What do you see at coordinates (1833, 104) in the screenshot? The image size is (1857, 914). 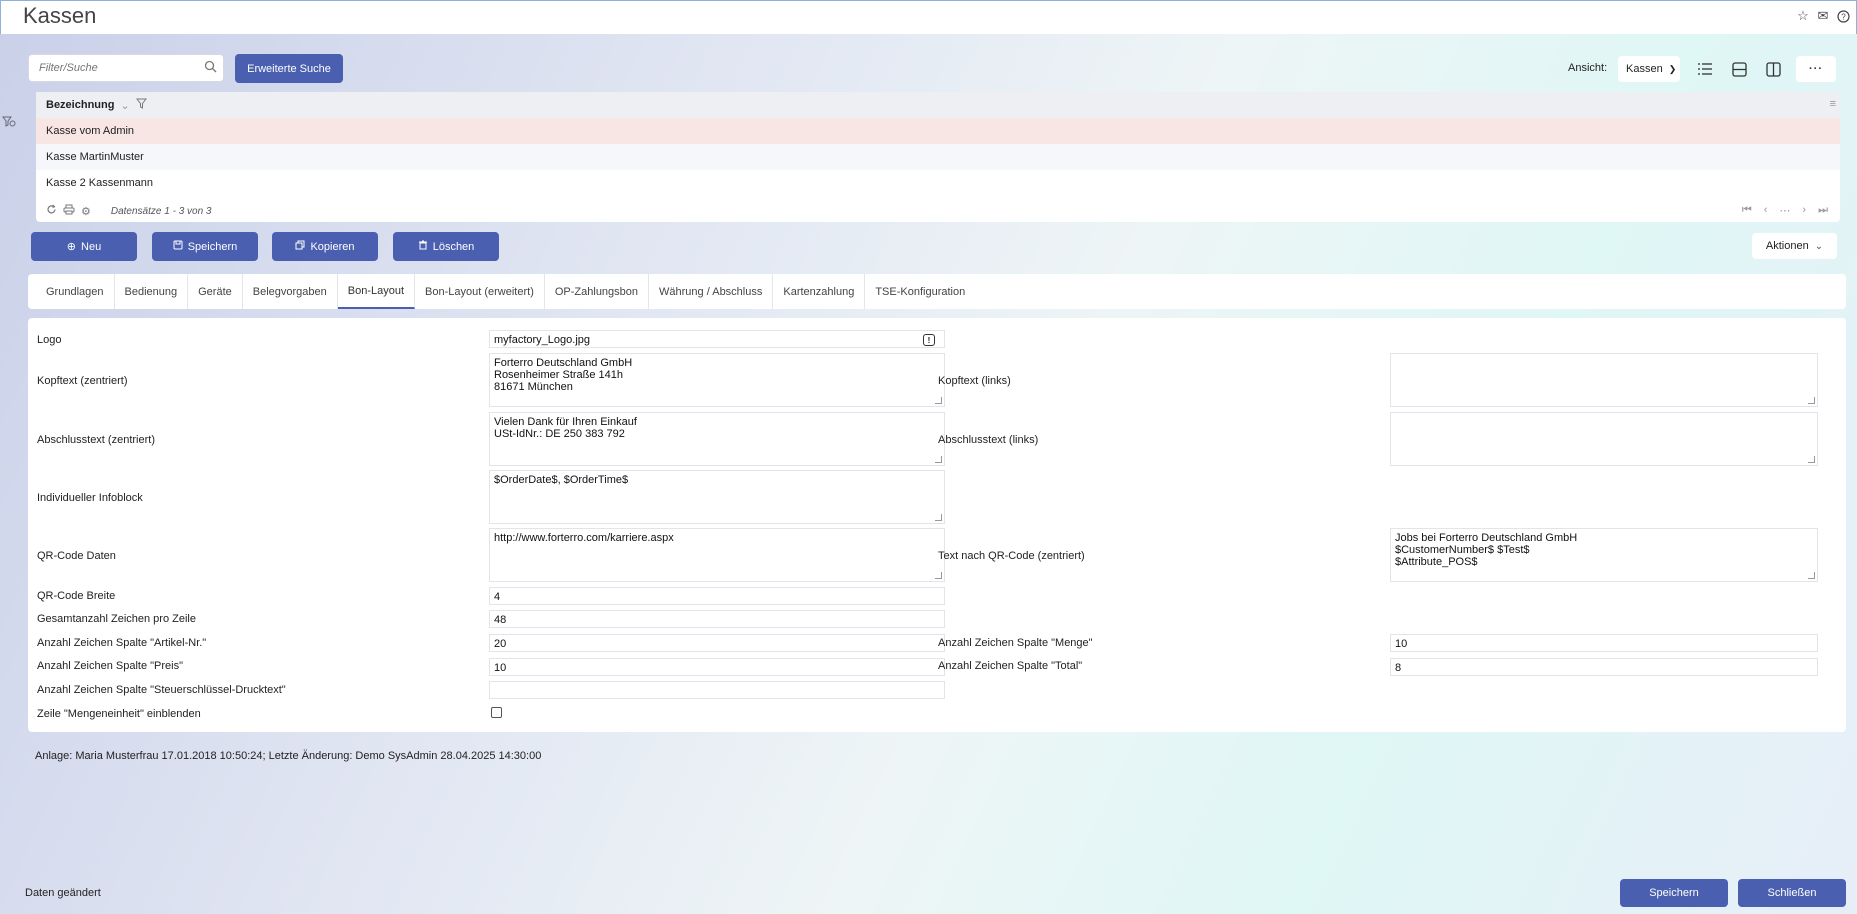 I see `column-menu-icon: ≡` at bounding box center [1833, 104].